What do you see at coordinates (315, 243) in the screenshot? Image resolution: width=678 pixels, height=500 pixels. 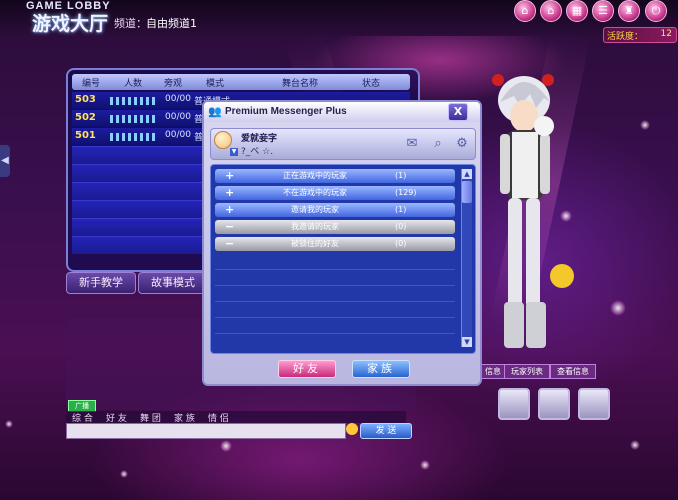 I see `group-name: 被锁住的好友` at bounding box center [315, 243].